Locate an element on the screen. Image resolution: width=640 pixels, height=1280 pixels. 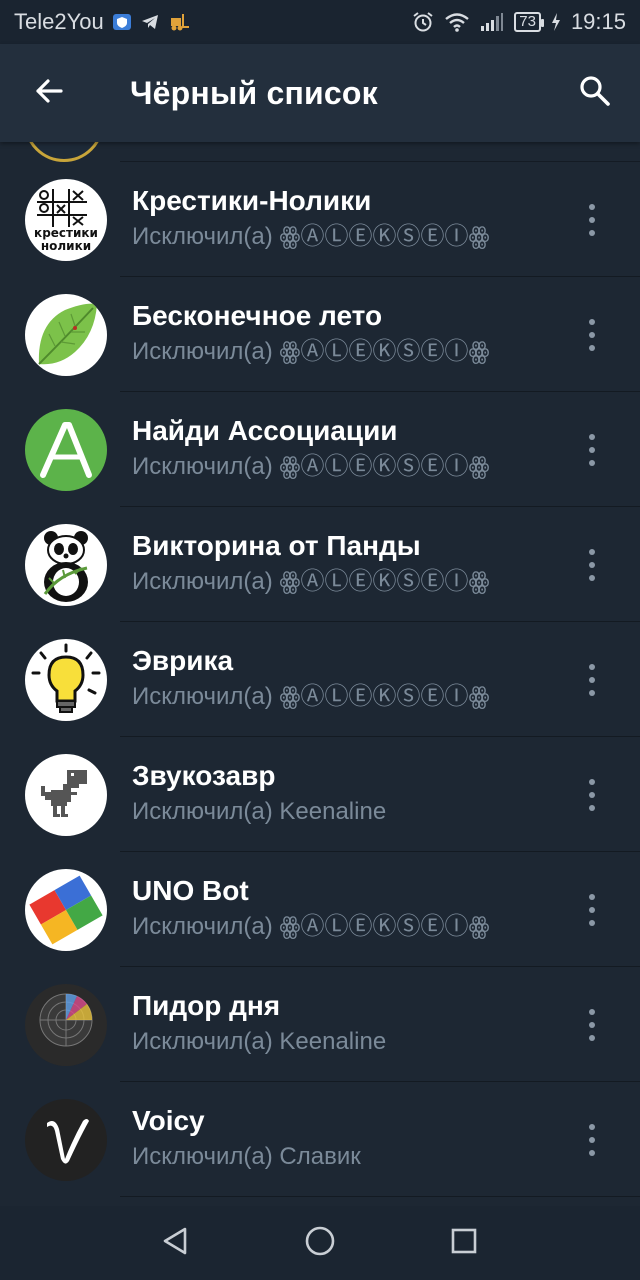
search-icon is located at coordinates (595, 93).